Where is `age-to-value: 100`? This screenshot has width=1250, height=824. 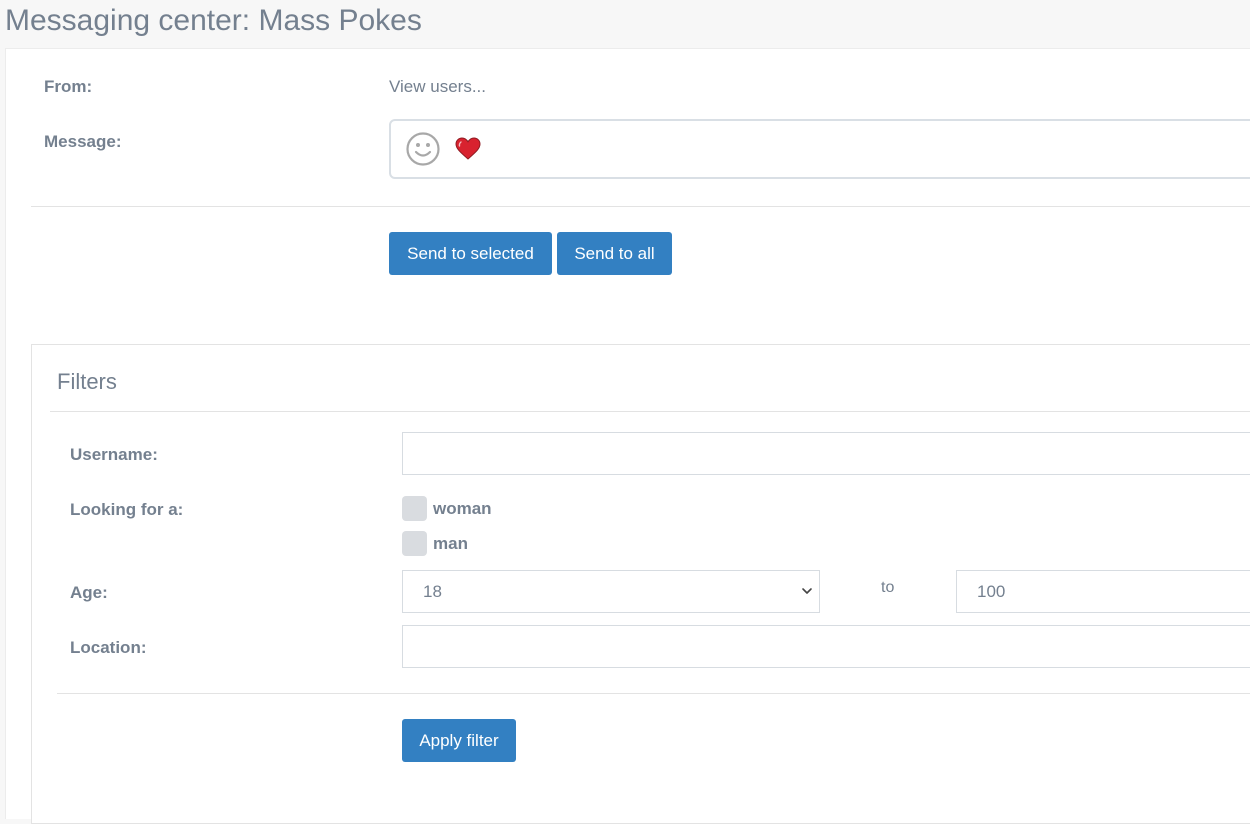 age-to-value: 100 is located at coordinates (991, 591).